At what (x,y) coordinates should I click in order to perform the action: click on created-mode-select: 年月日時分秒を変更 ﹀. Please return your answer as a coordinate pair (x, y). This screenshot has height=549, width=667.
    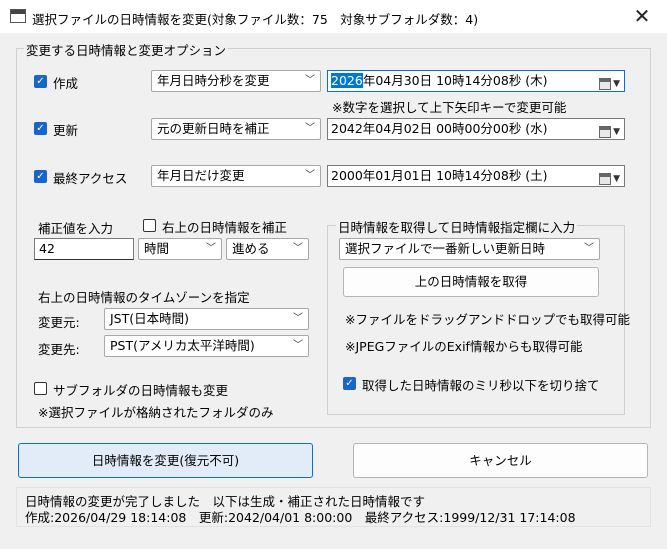
    Looking at the image, I should click on (236, 81).